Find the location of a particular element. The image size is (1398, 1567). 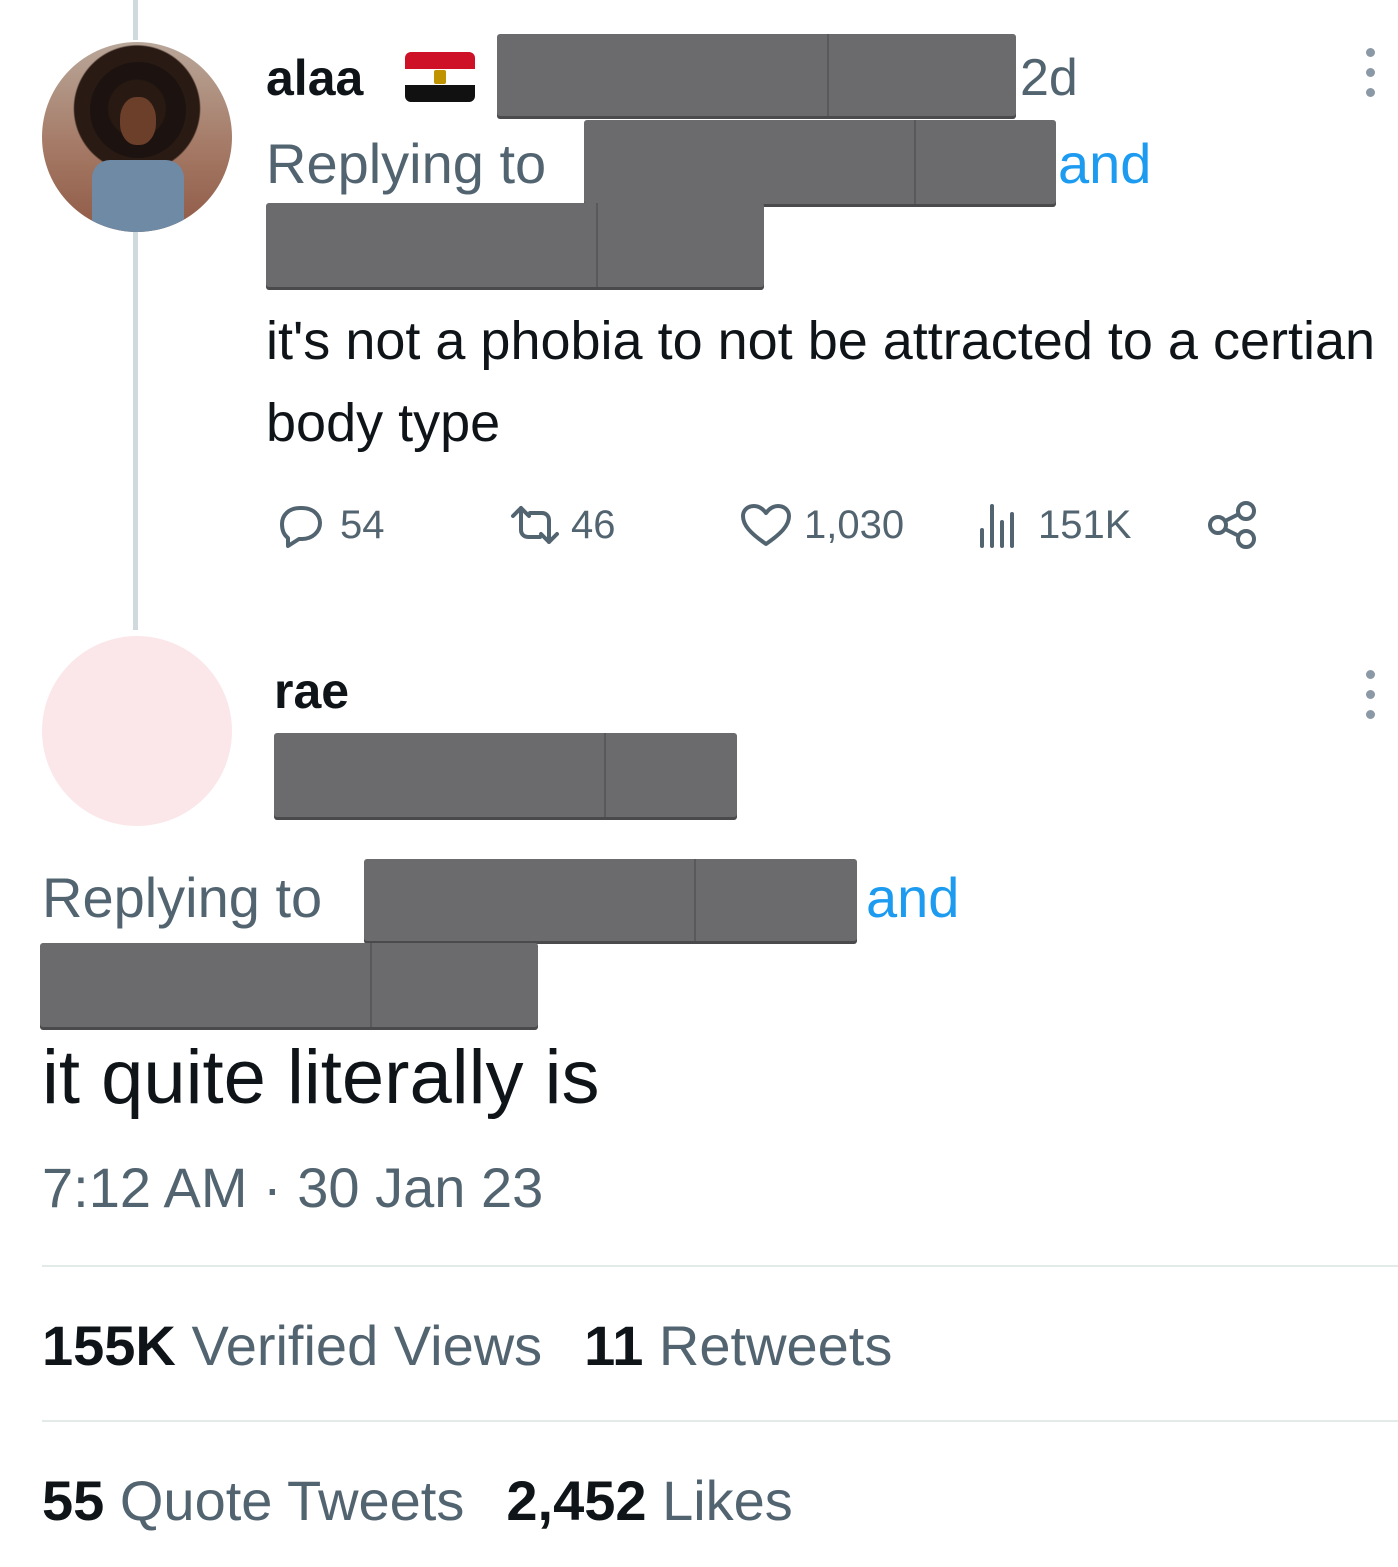

thread-line-top is located at coordinates (135, 20).